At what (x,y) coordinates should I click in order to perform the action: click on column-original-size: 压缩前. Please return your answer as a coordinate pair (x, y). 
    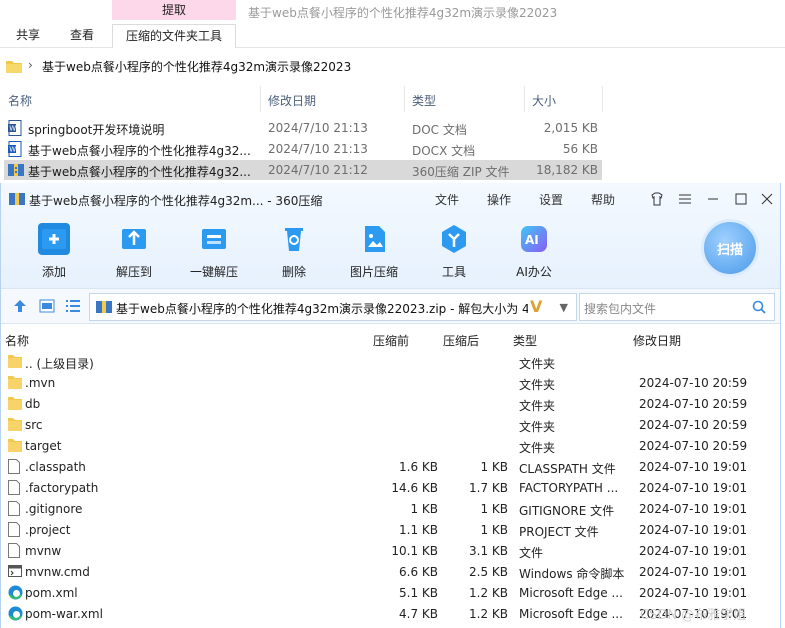
    Looking at the image, I should click on (391, 340).